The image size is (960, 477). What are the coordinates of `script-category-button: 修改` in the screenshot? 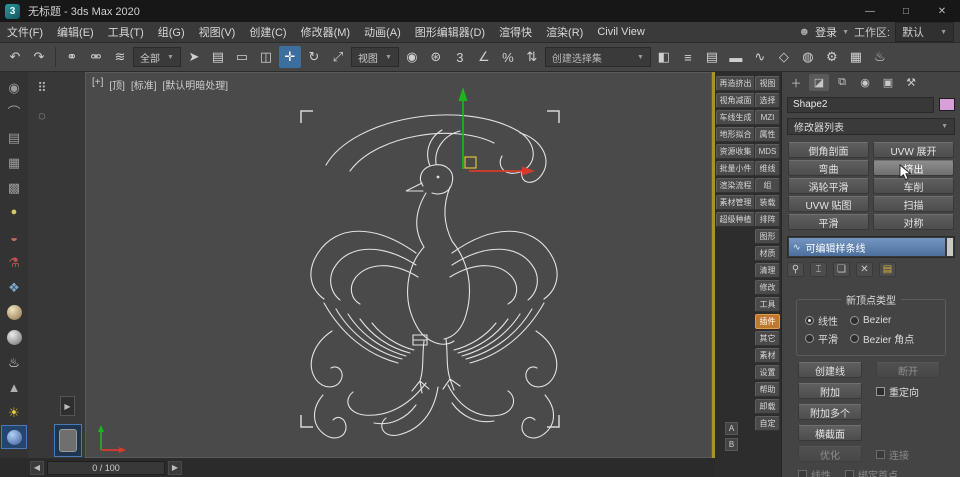 It's located at (767, 287).